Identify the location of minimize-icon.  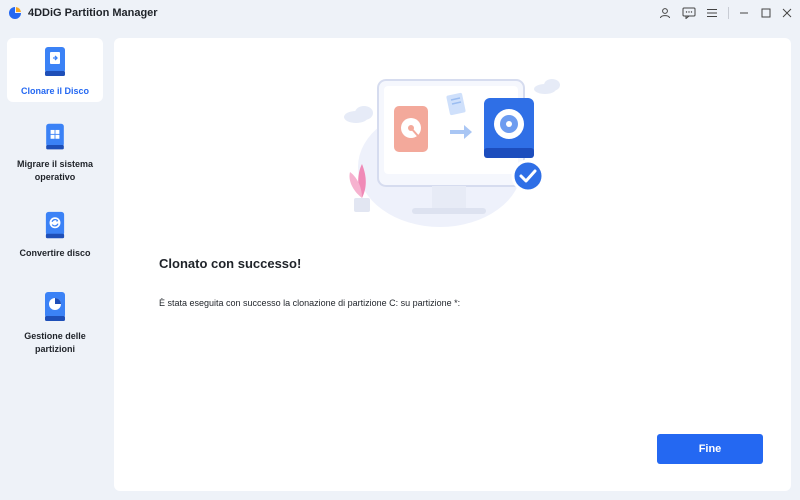
(744, 13).